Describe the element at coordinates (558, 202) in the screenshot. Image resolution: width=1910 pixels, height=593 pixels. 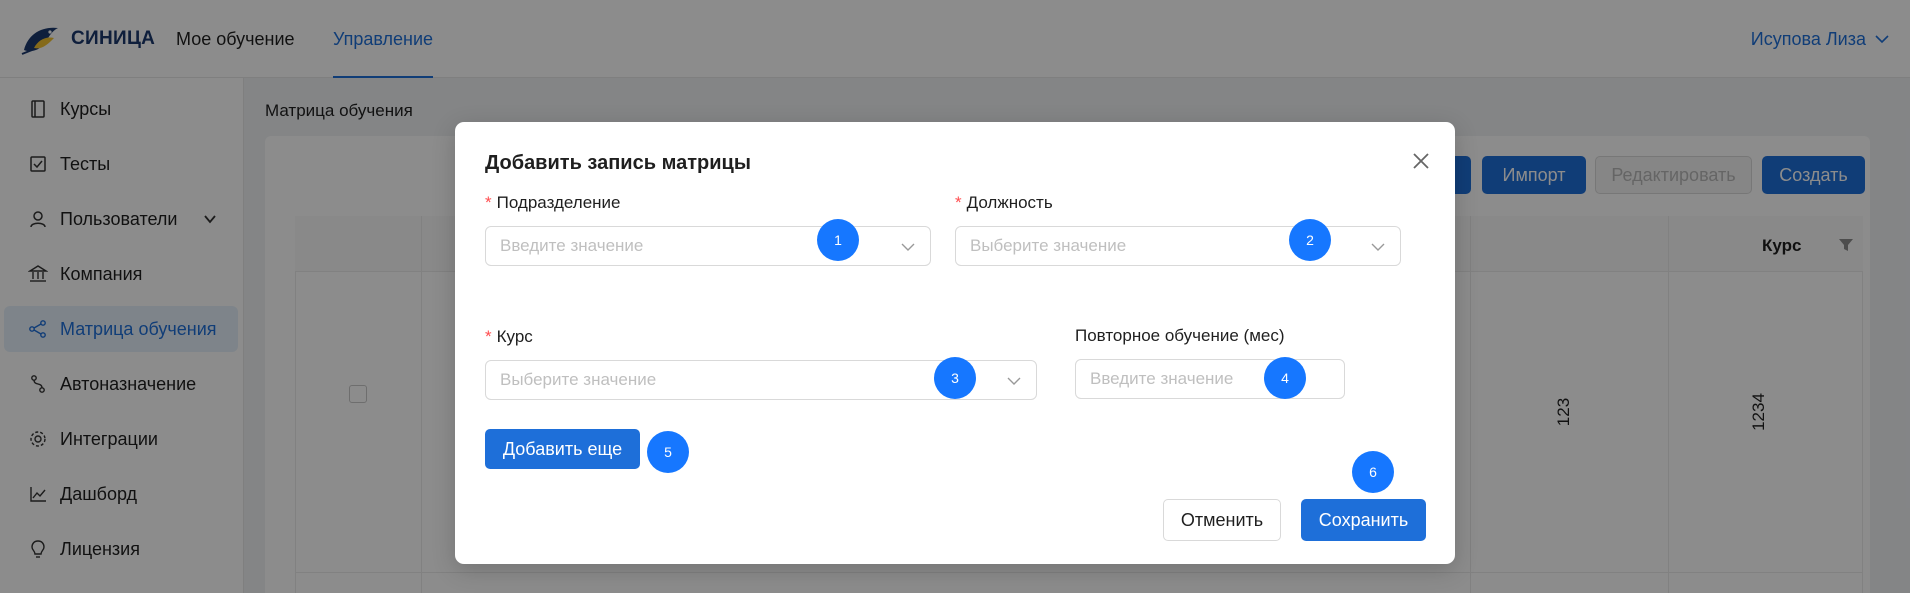
I see `division-label-text: Подразделение` at that location.